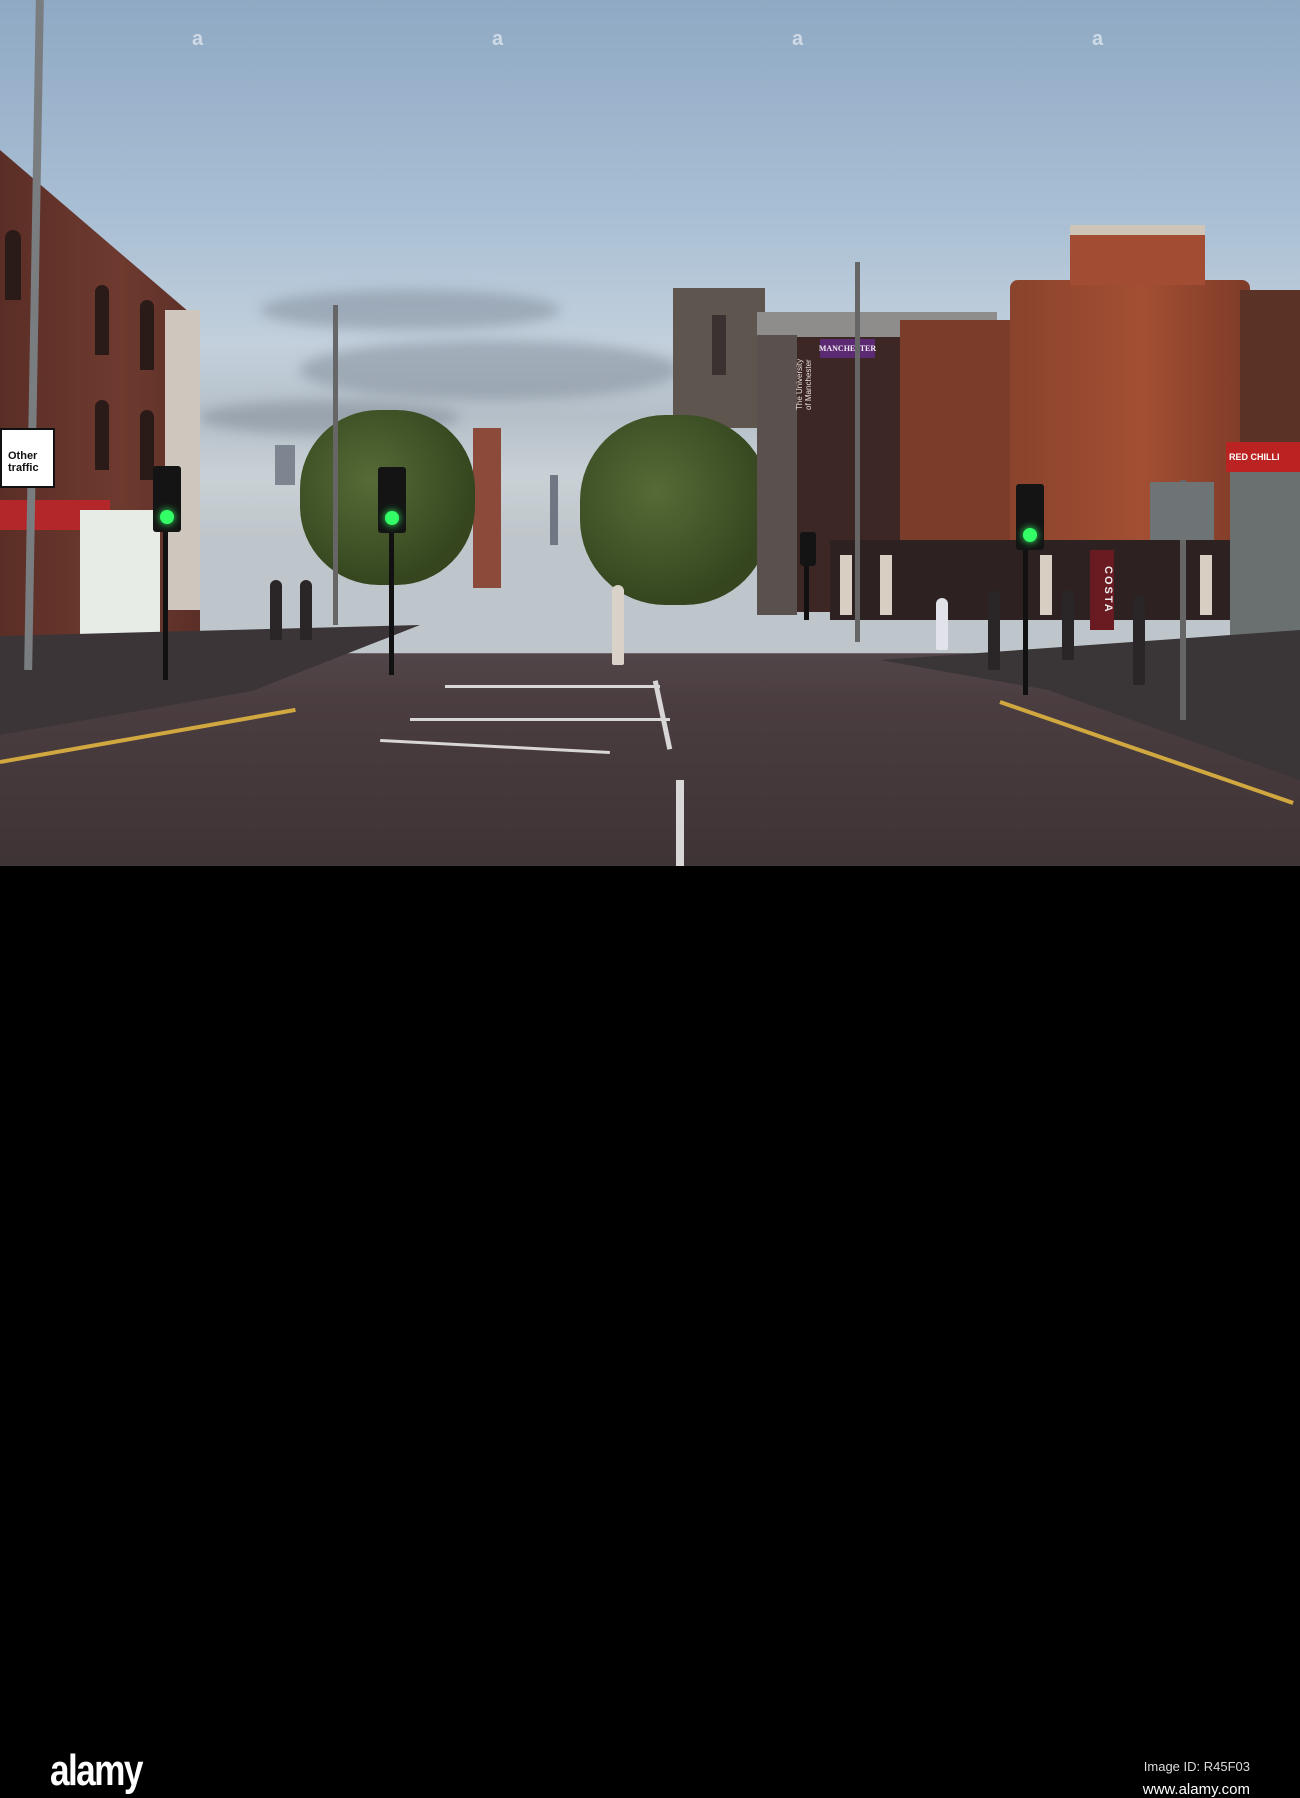 This screenshot has width=1300, height=1798. I want to click on shop-sign: RED CHILLI, so click(1263, 457).